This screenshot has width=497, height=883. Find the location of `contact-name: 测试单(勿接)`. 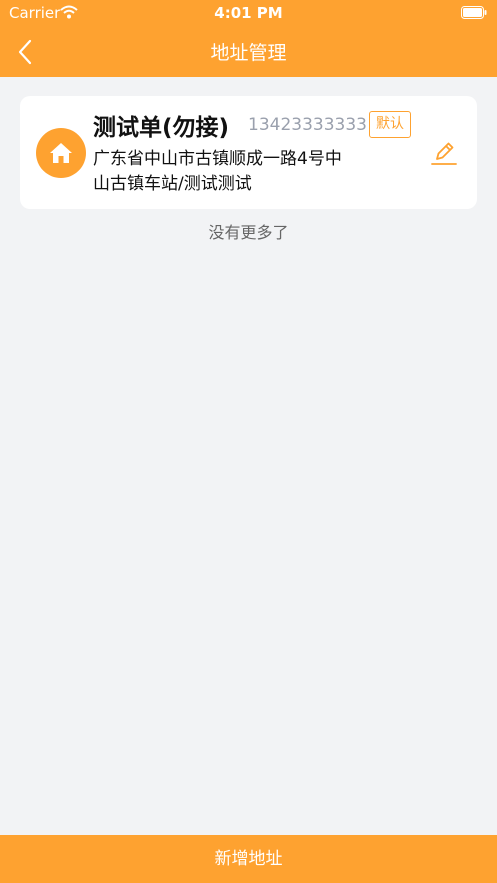

contact-name: 测试单(勿接) is located at coordinates (161, 128).